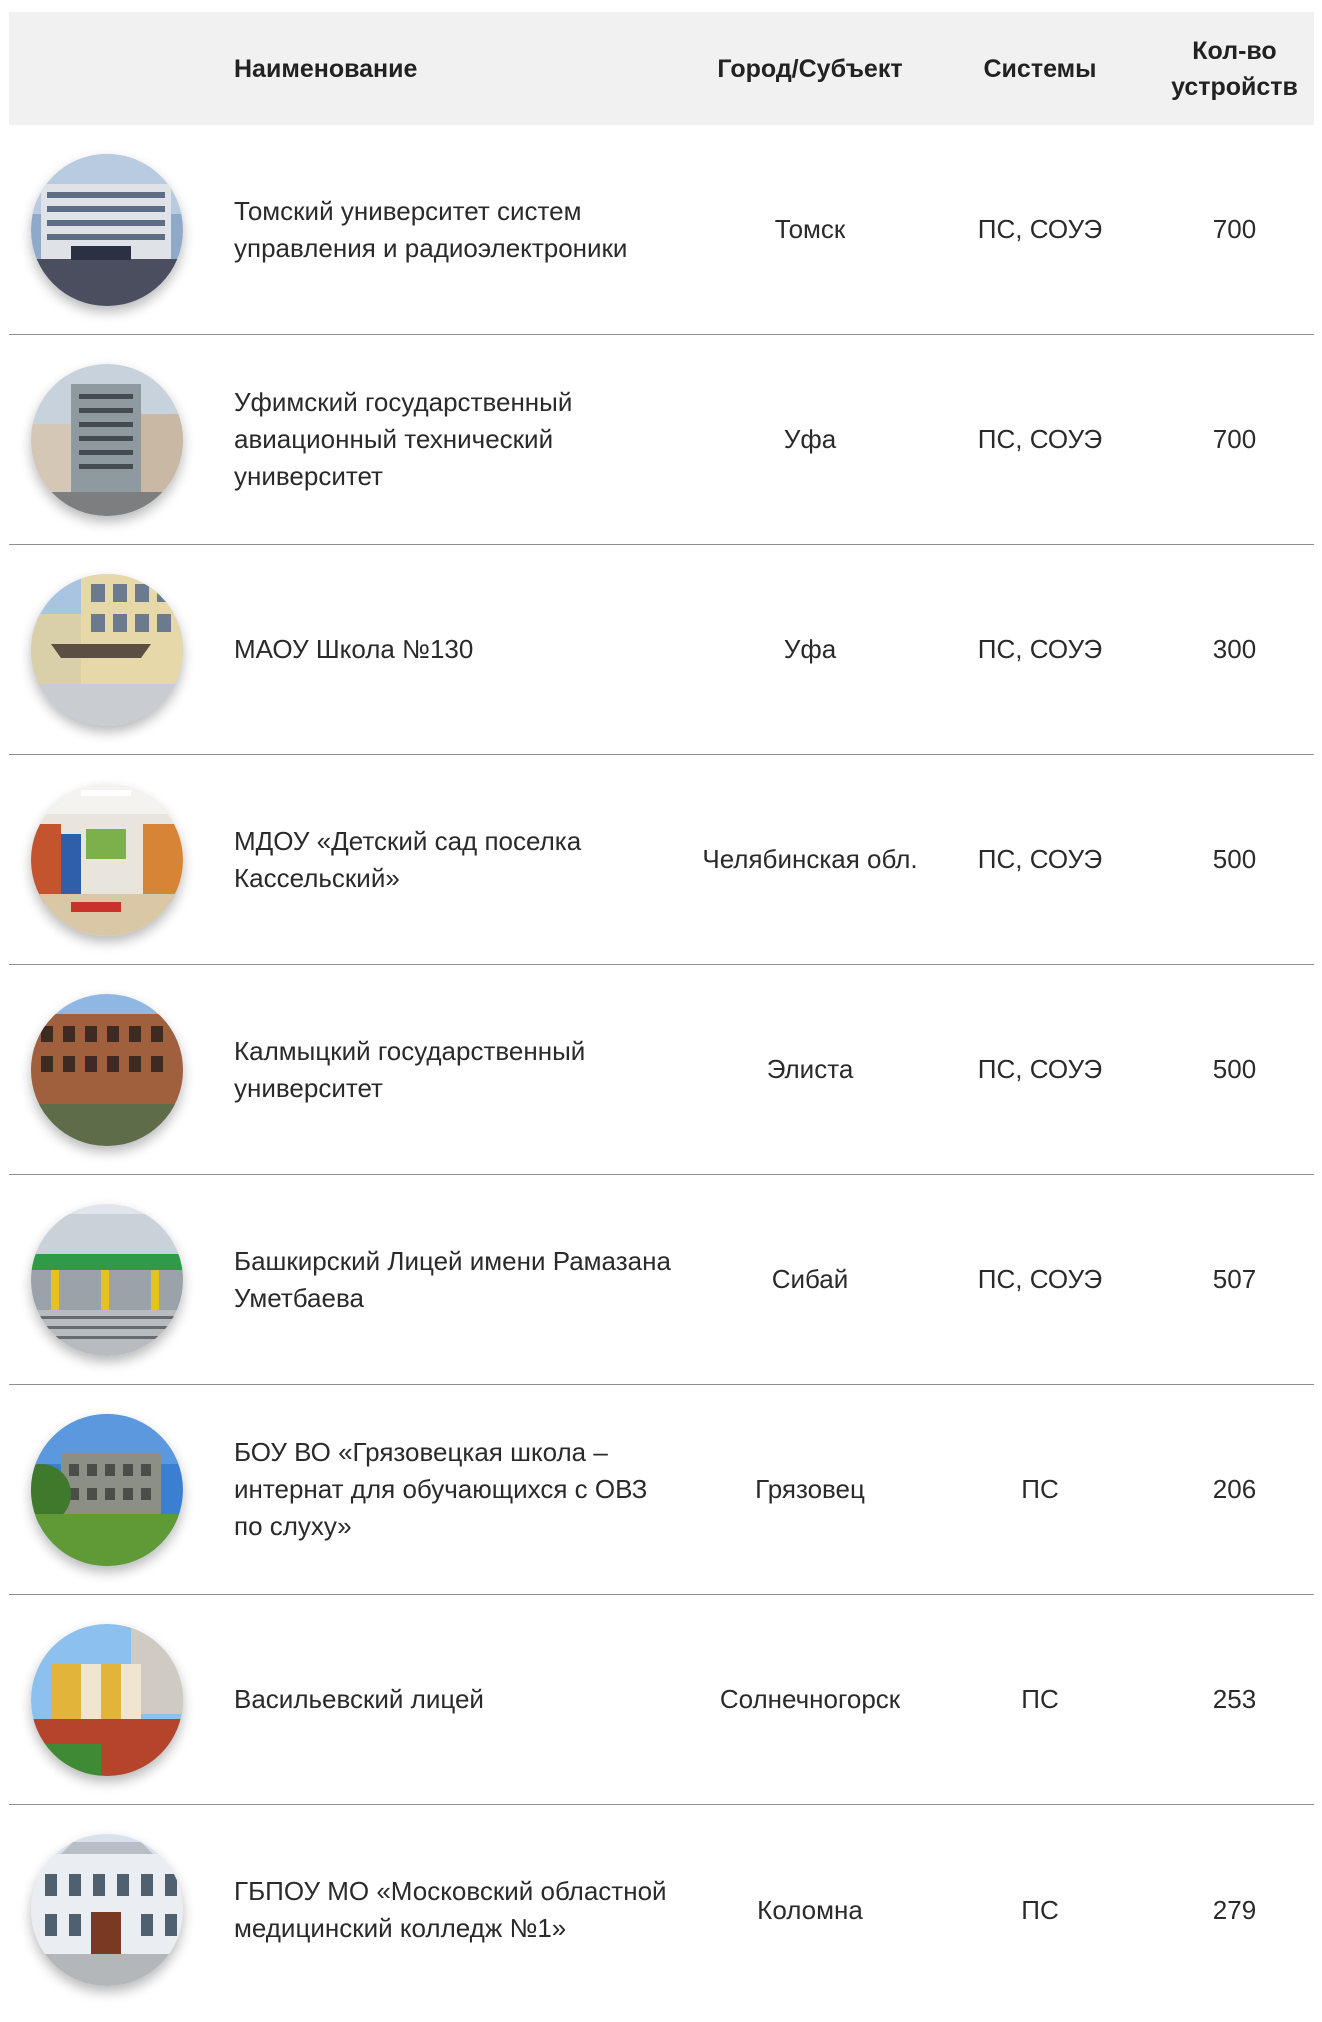  I want to click on row-city: Грязовец, so click(810, 1489).